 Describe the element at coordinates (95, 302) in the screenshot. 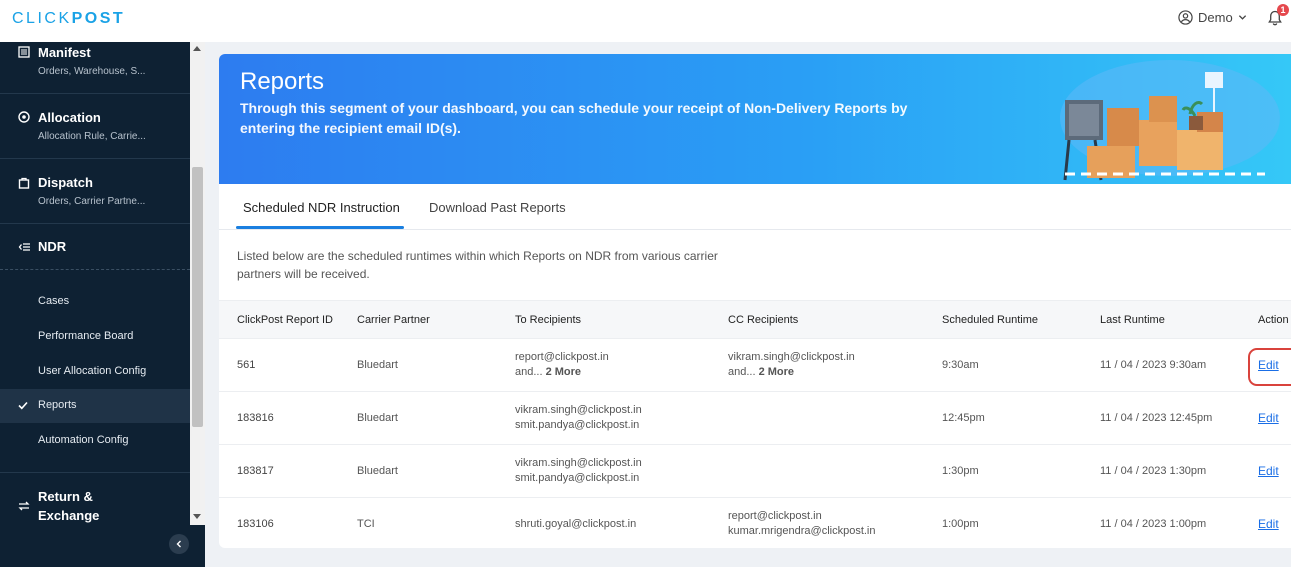

I see `sidebar-item-cases: Cases` at that location.